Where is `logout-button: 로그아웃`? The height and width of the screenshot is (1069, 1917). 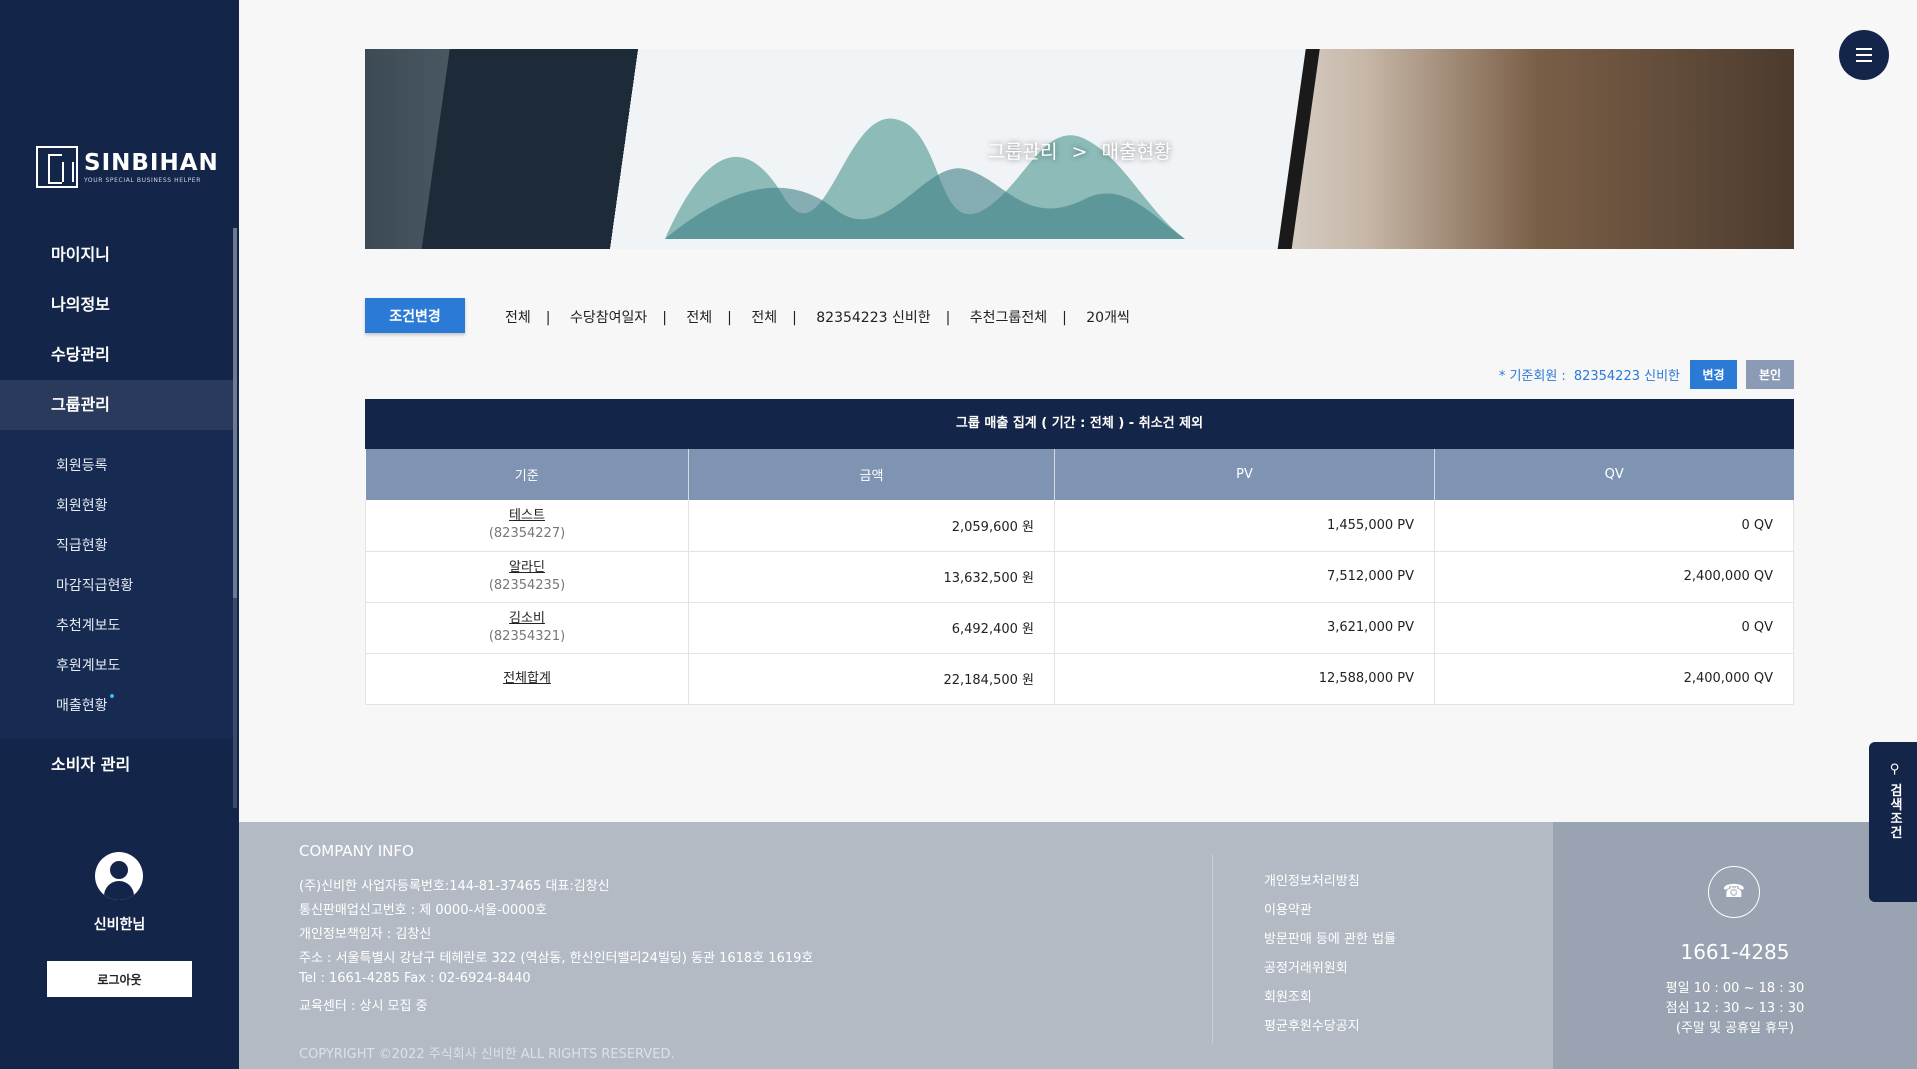
logout-button: 로그아웃 is located at coordinates (119, 979).